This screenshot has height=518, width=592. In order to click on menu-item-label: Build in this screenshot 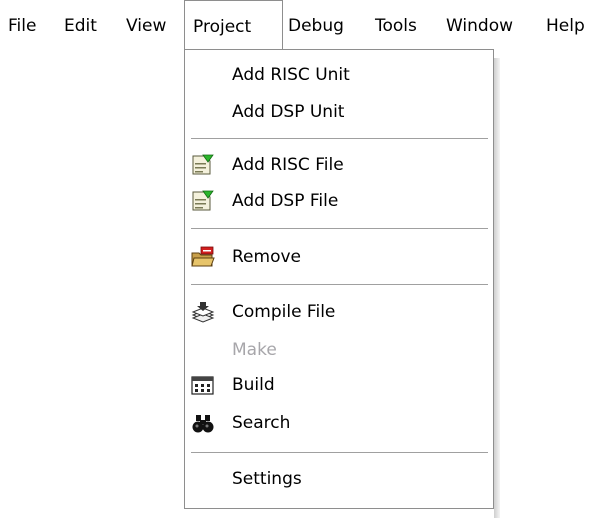, I will do `click(253, 385)`.